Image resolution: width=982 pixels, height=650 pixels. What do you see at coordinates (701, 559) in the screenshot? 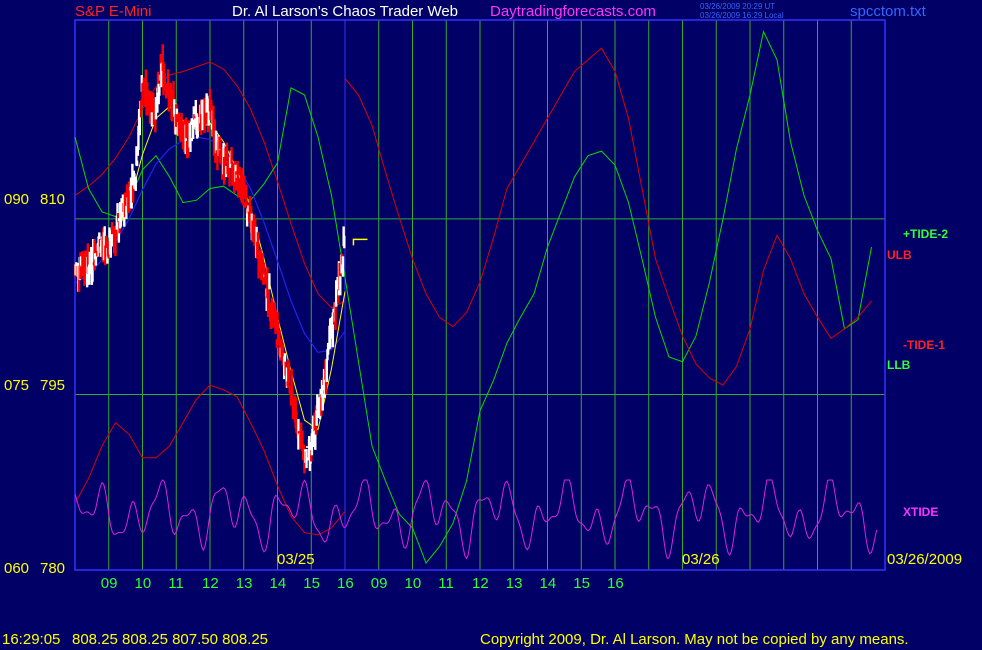
I see `date-label-day2: 03/26` at bounding box center [701, 559].